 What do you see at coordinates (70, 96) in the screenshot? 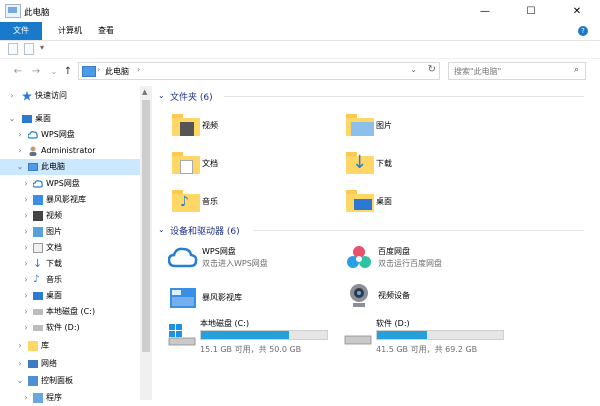
I see `sidebar-item-quick-access: › 快速访问` at bounding box center [70, 96].